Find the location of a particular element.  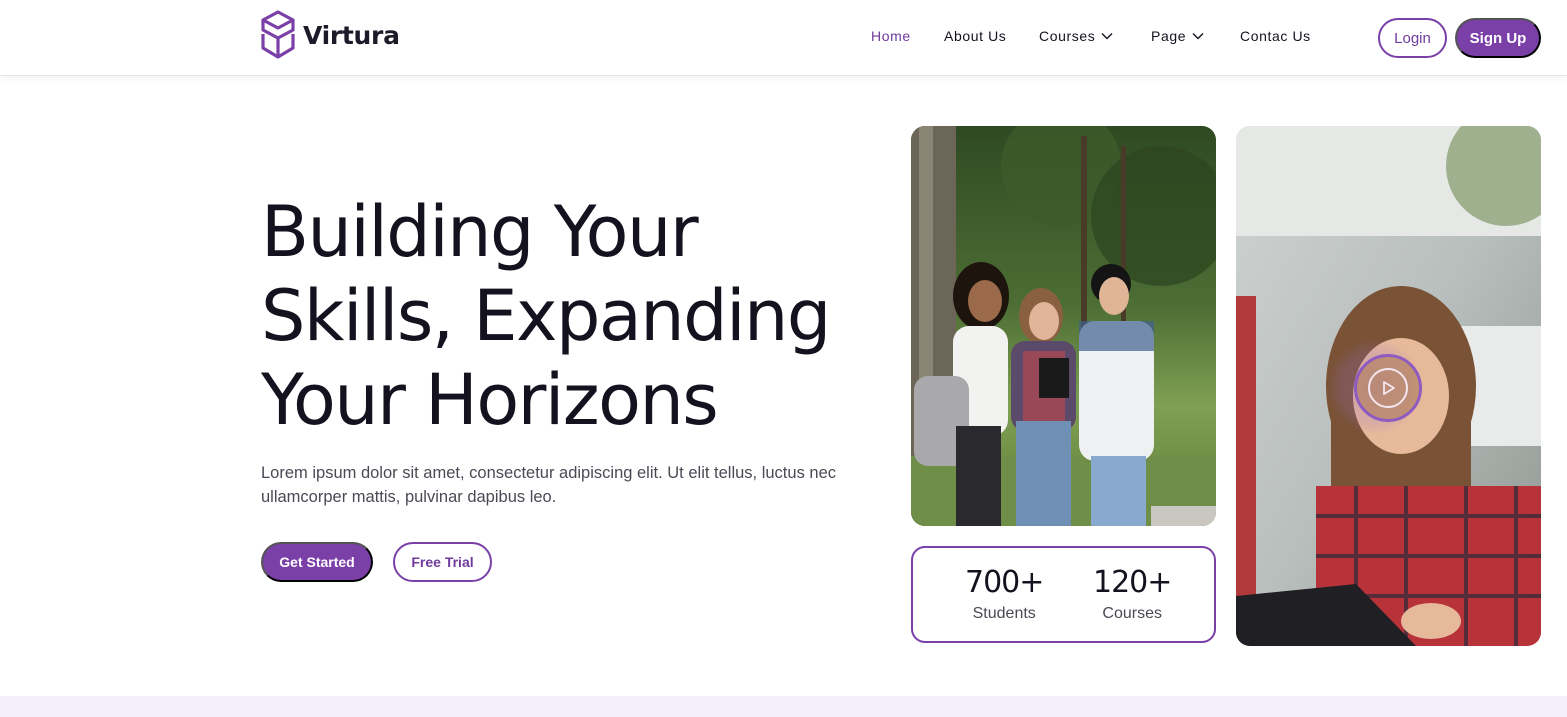

cube-logo-icon is located at coordinates (278, 34).